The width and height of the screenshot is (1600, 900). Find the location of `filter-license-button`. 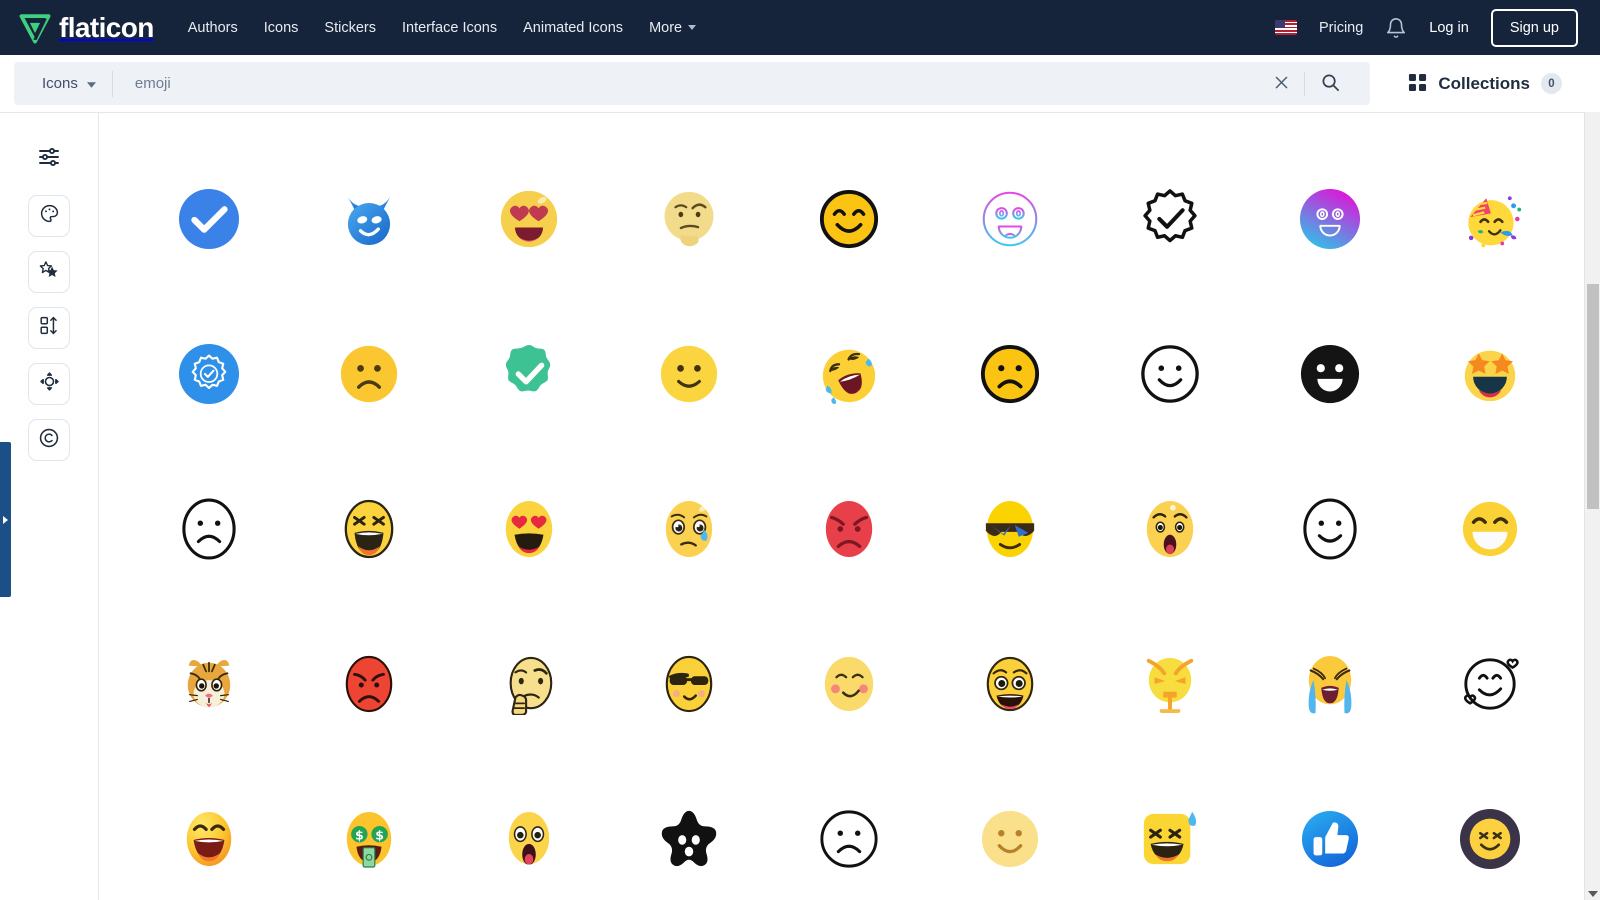

filter-license-button is located at coordinates (49, 440).